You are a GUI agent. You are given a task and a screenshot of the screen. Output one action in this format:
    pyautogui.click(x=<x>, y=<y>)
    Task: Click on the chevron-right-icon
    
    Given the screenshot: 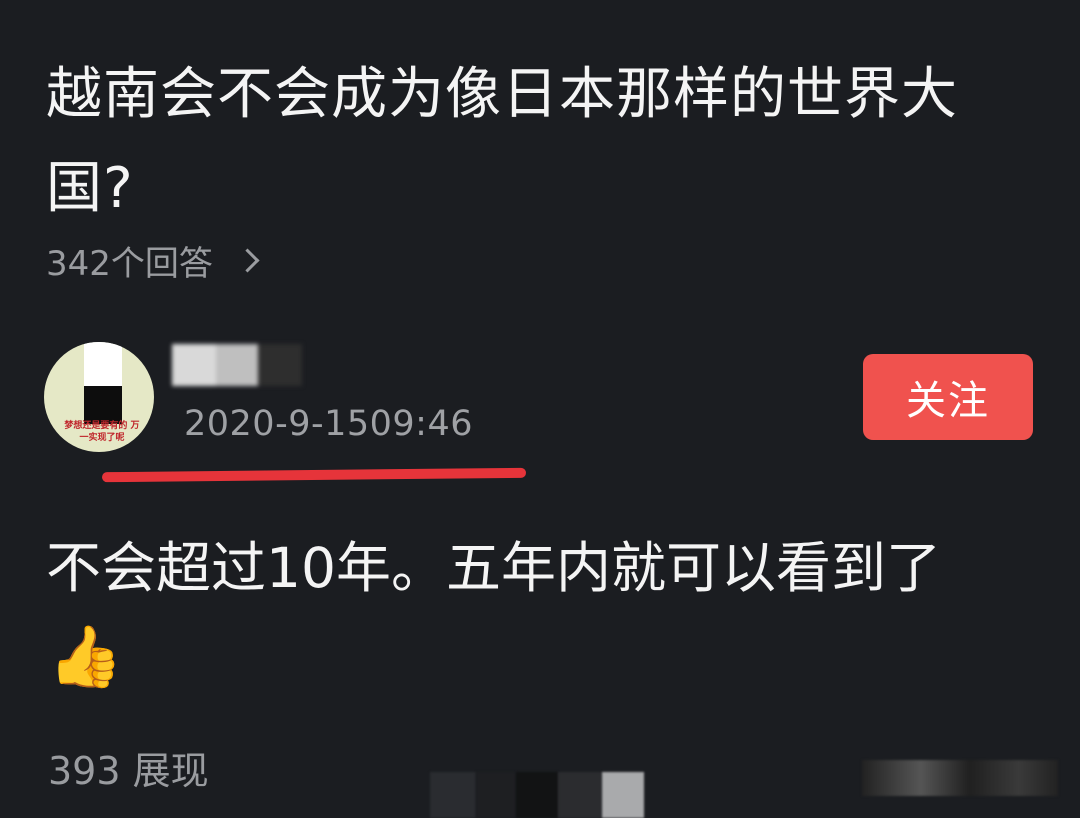 What is the action you would take?
    pyautogui.click(x=247, y=260)
    